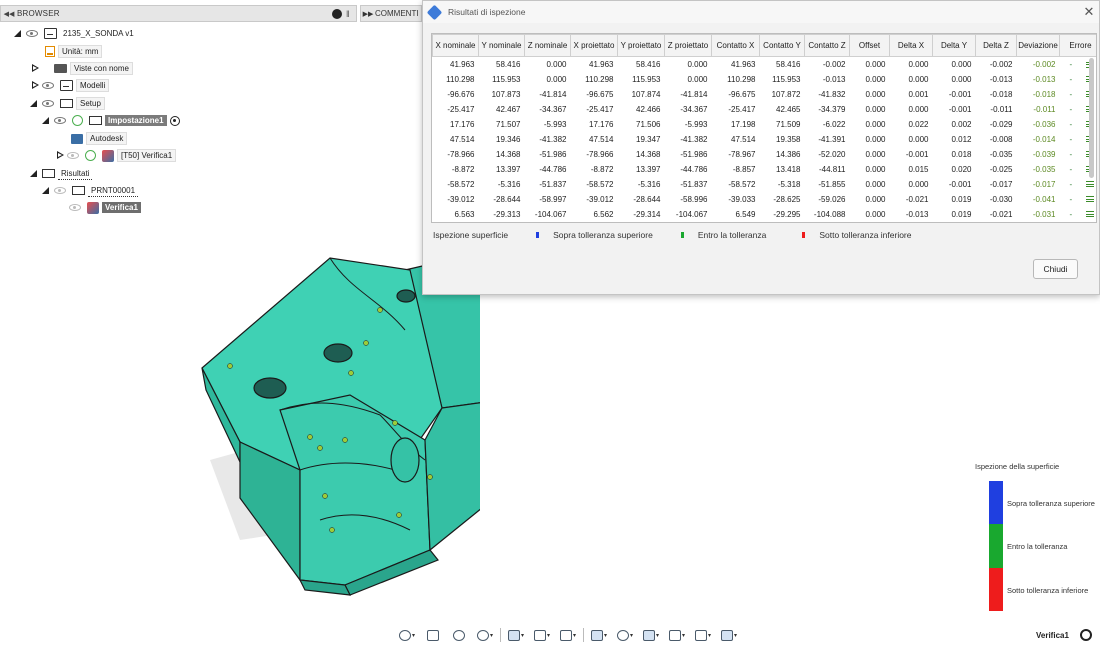  What do you see at coordinates (1001, 169) in the screenshot?
I see `table-cell: -0.025` at bounding box center [1001, 169].